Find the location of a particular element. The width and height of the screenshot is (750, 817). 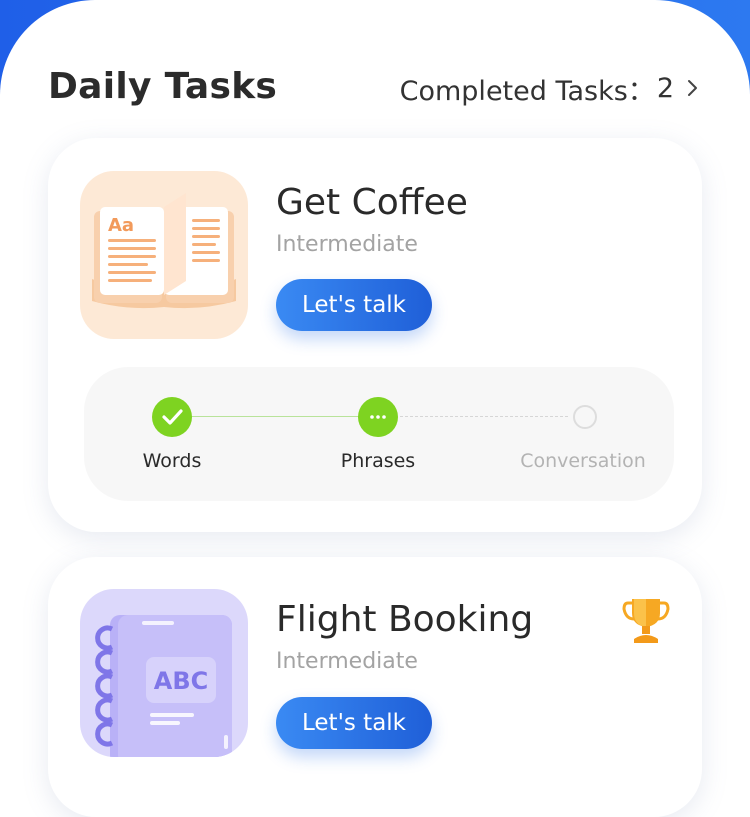

completed-tasks-count: 2 is located at coordinates (665, 88).